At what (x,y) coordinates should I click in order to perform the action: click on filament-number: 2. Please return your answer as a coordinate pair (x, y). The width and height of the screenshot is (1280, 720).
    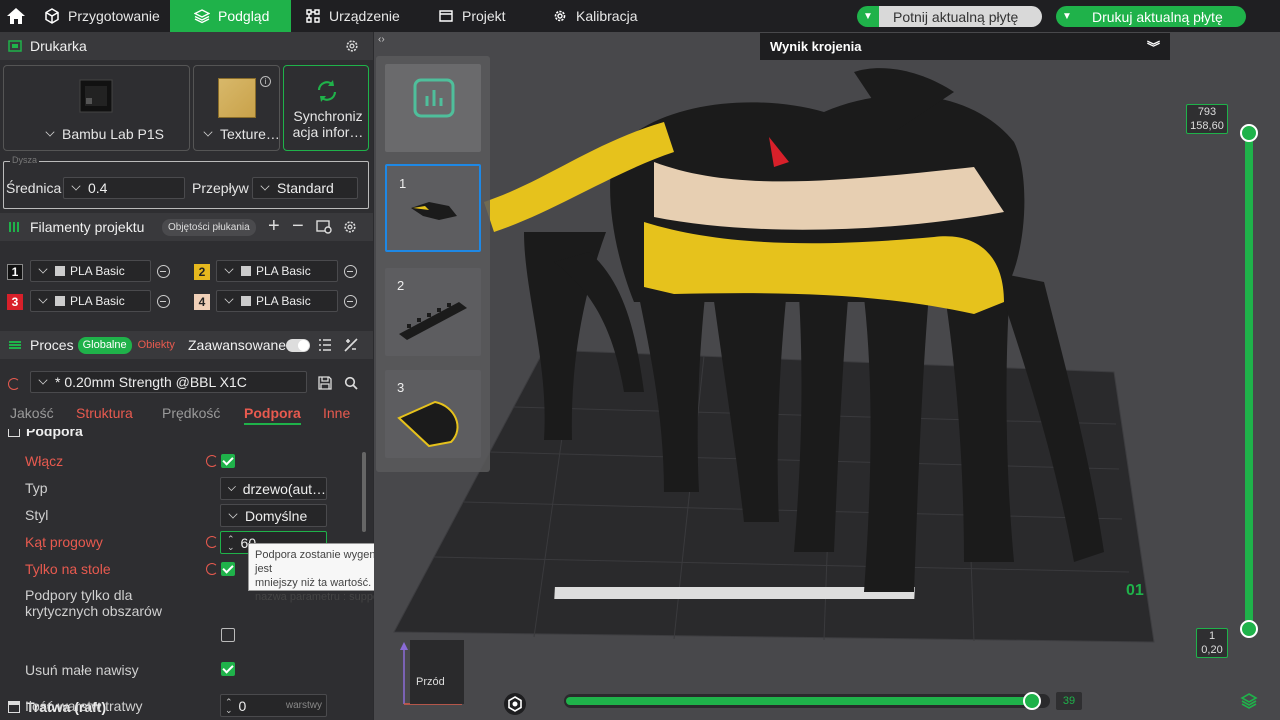
    Looking at the image, I should click on (202, 272).